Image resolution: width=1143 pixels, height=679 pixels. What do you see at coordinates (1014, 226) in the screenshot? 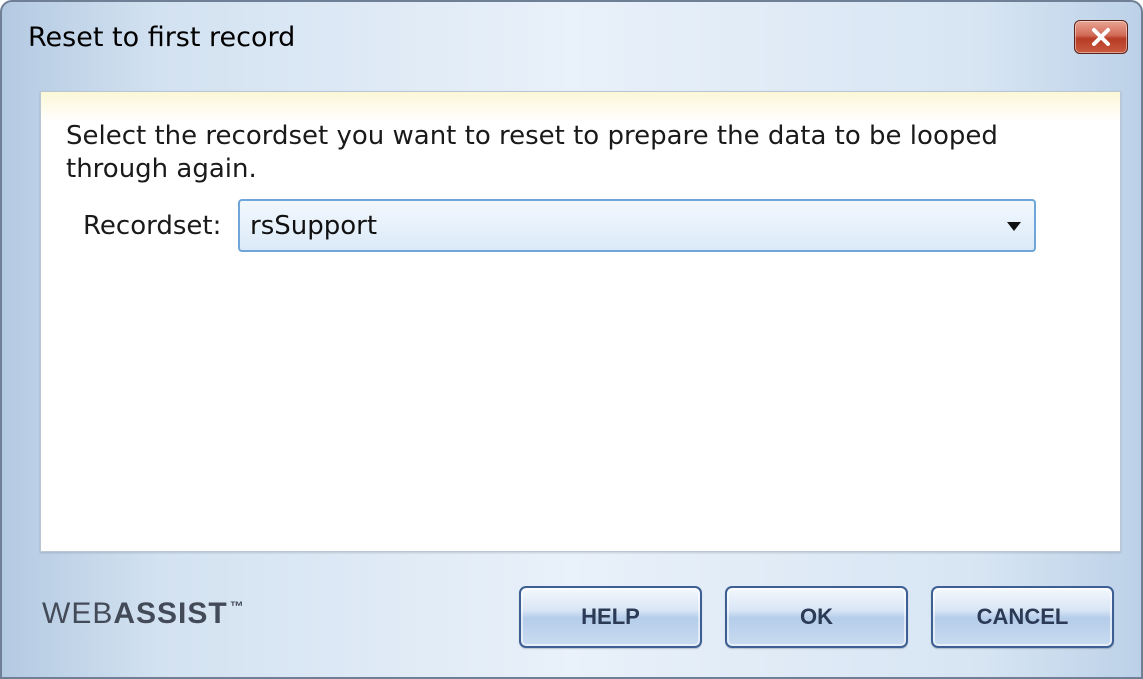
I see `chevron-down-icon` at bounding box center [1014, 226].